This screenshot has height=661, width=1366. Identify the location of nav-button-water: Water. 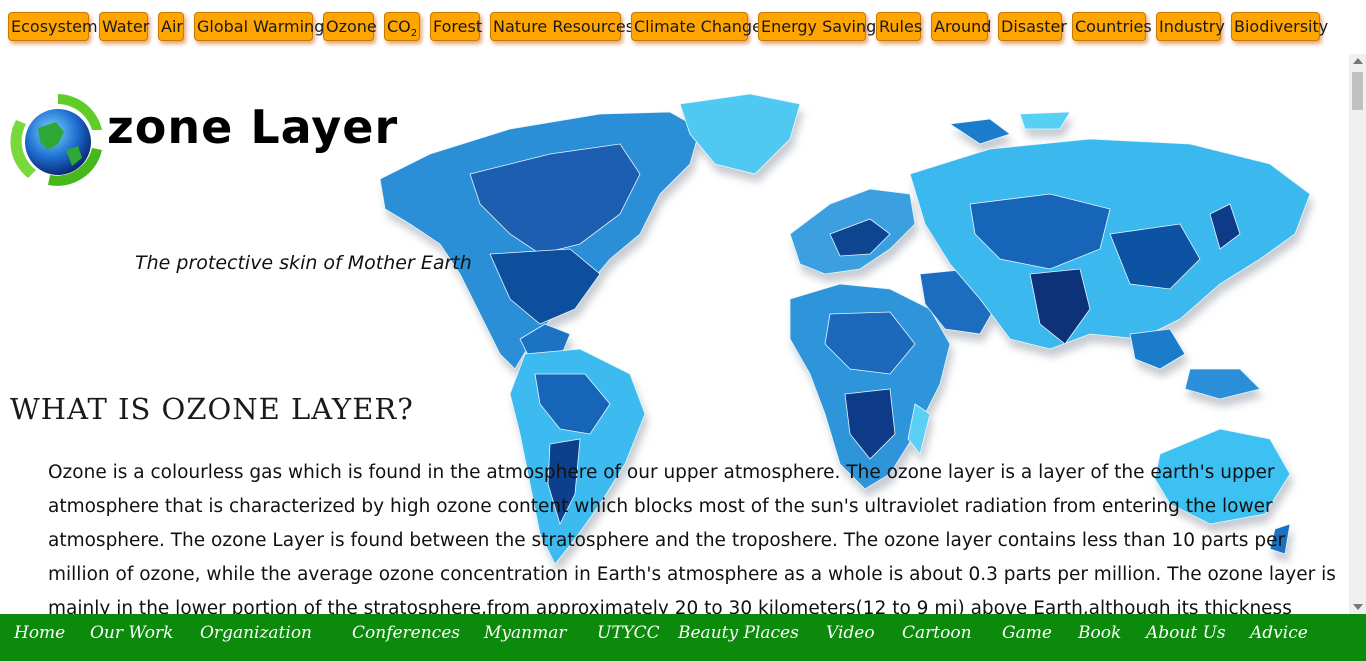
(124, 26).